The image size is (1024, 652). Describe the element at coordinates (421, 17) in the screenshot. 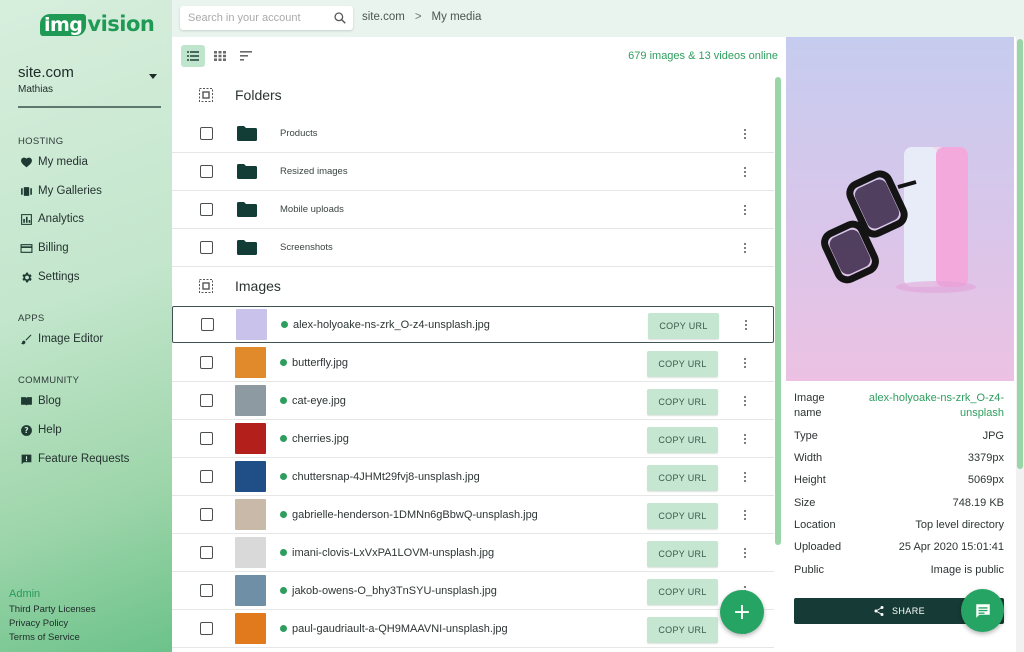

I see `breadcrumb: site.com > My media` at that location.